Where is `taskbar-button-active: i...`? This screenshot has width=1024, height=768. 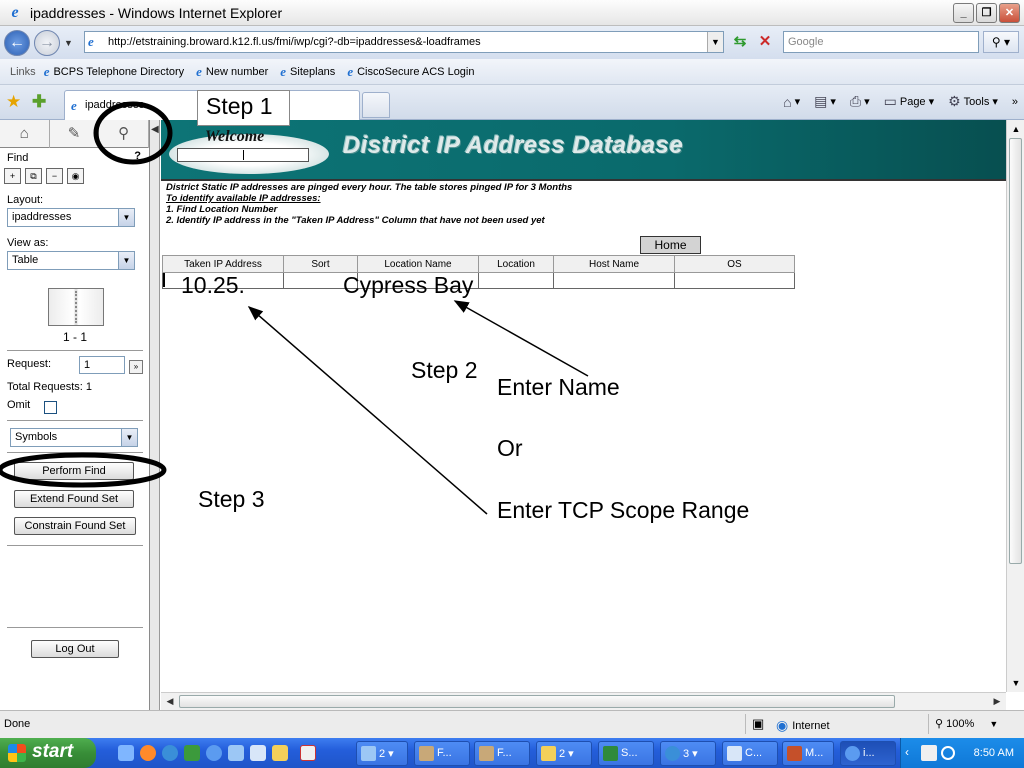 taskbar-button-active: i... is located at coordinates (868, 753).